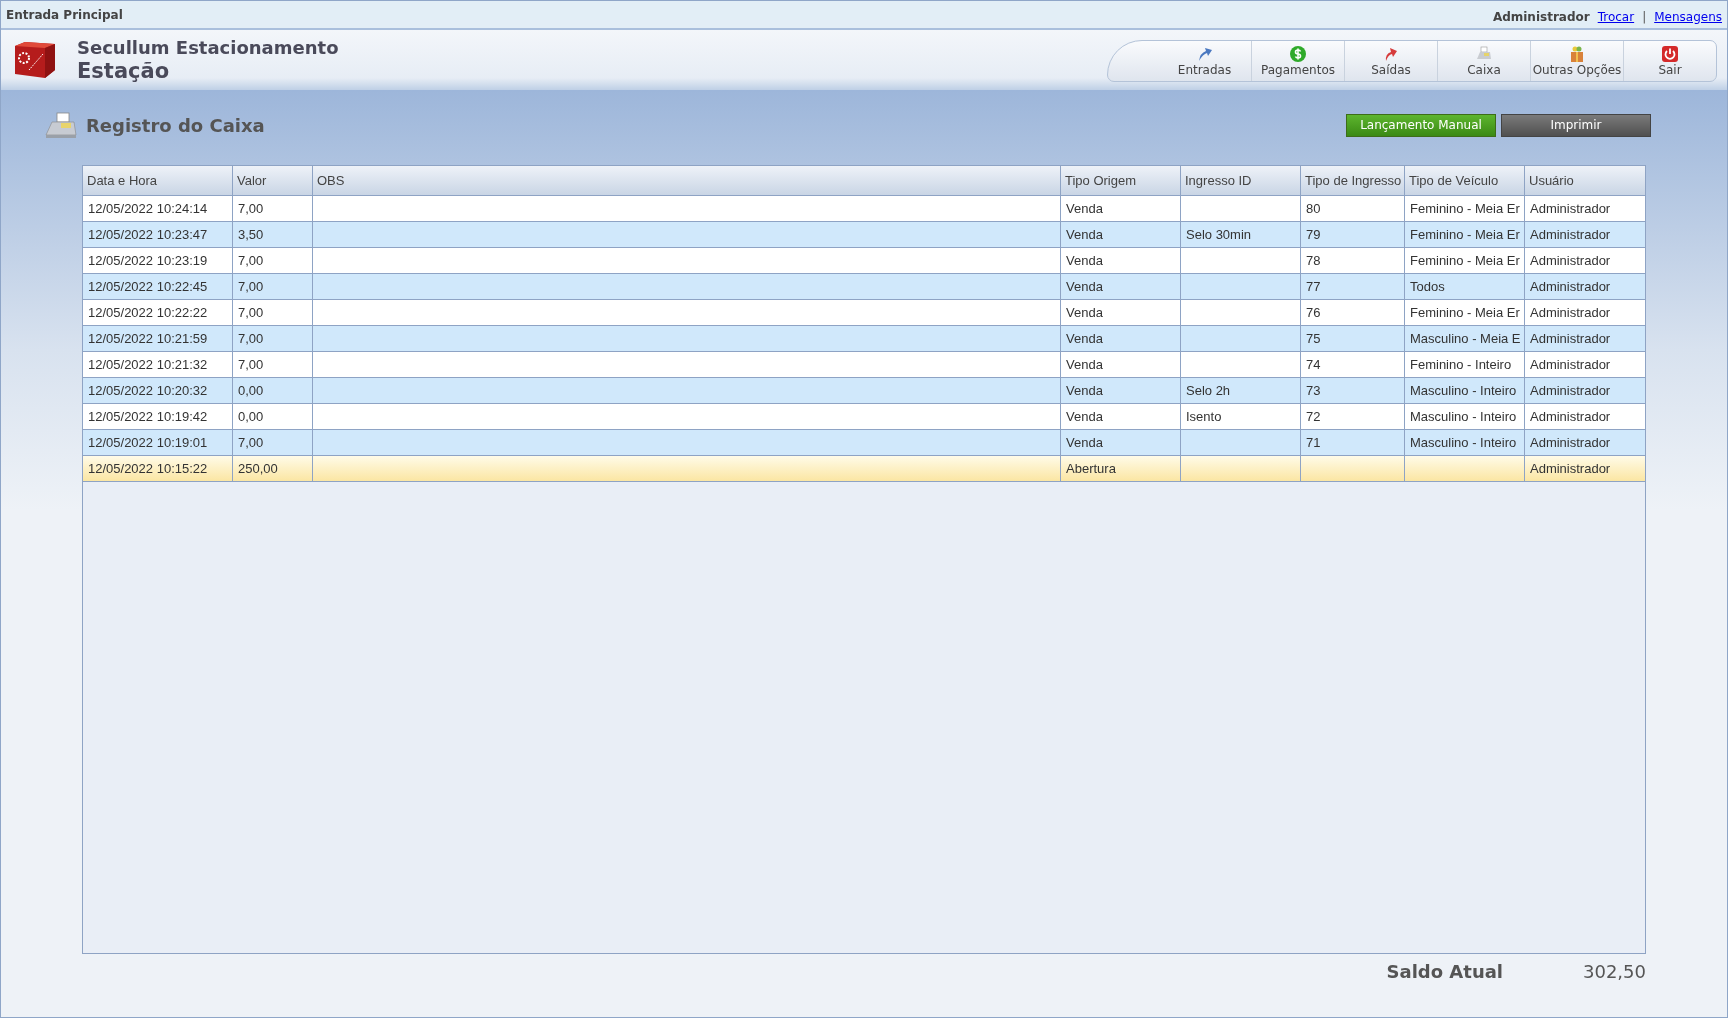 Image resolution: width=1728 pixels, height=1018 pixels. I want to click on gift-box-icon, so click(1577, 54).